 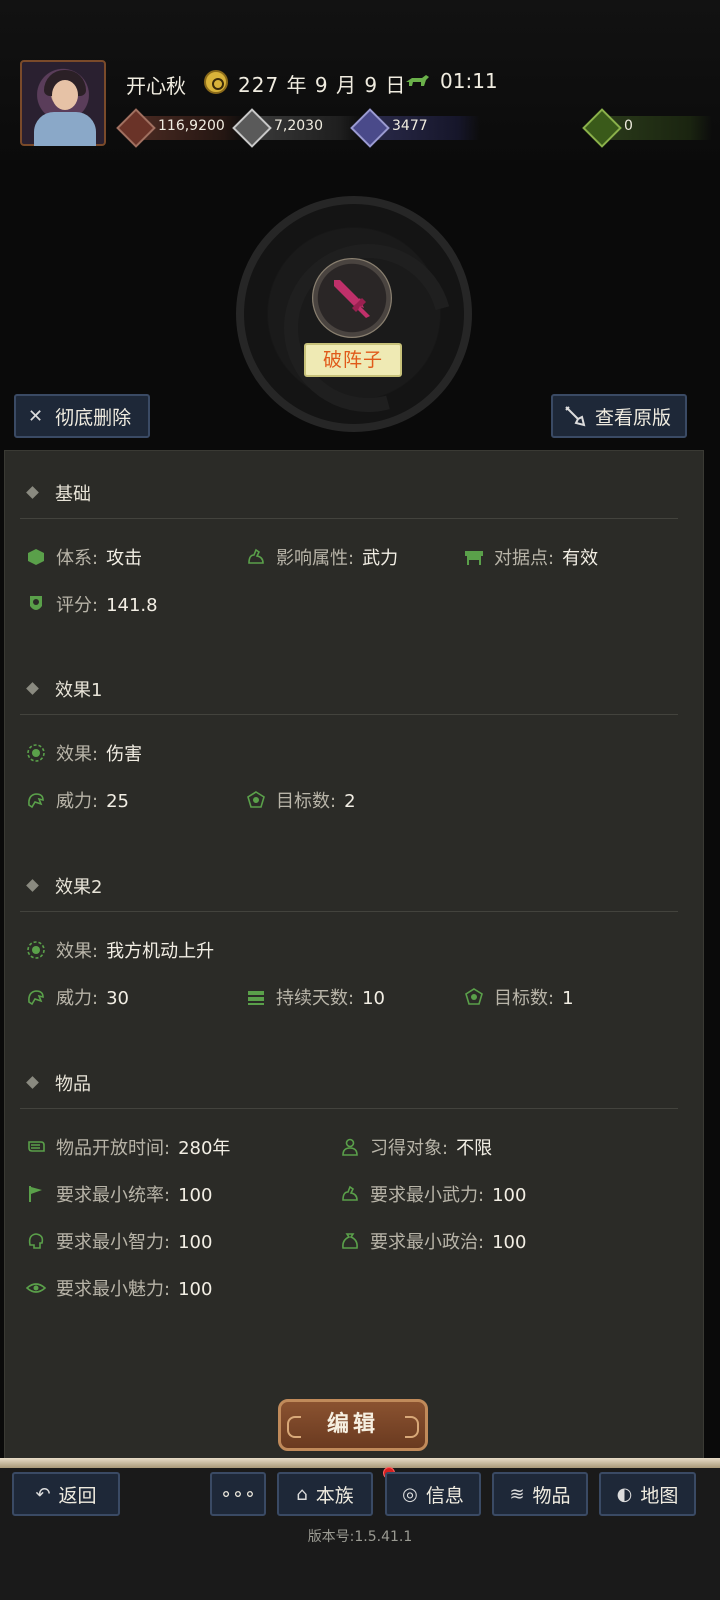 I want to click on delete-button-label: 彻底删除, so click(x=93, y=417).